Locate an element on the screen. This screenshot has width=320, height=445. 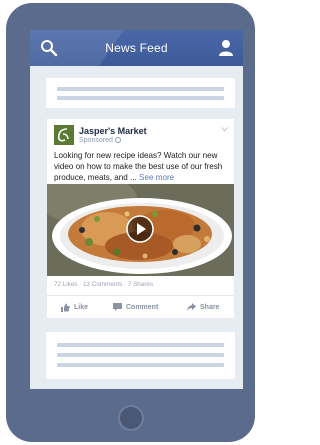
like-button: Like is located at coordinates (74, 307).